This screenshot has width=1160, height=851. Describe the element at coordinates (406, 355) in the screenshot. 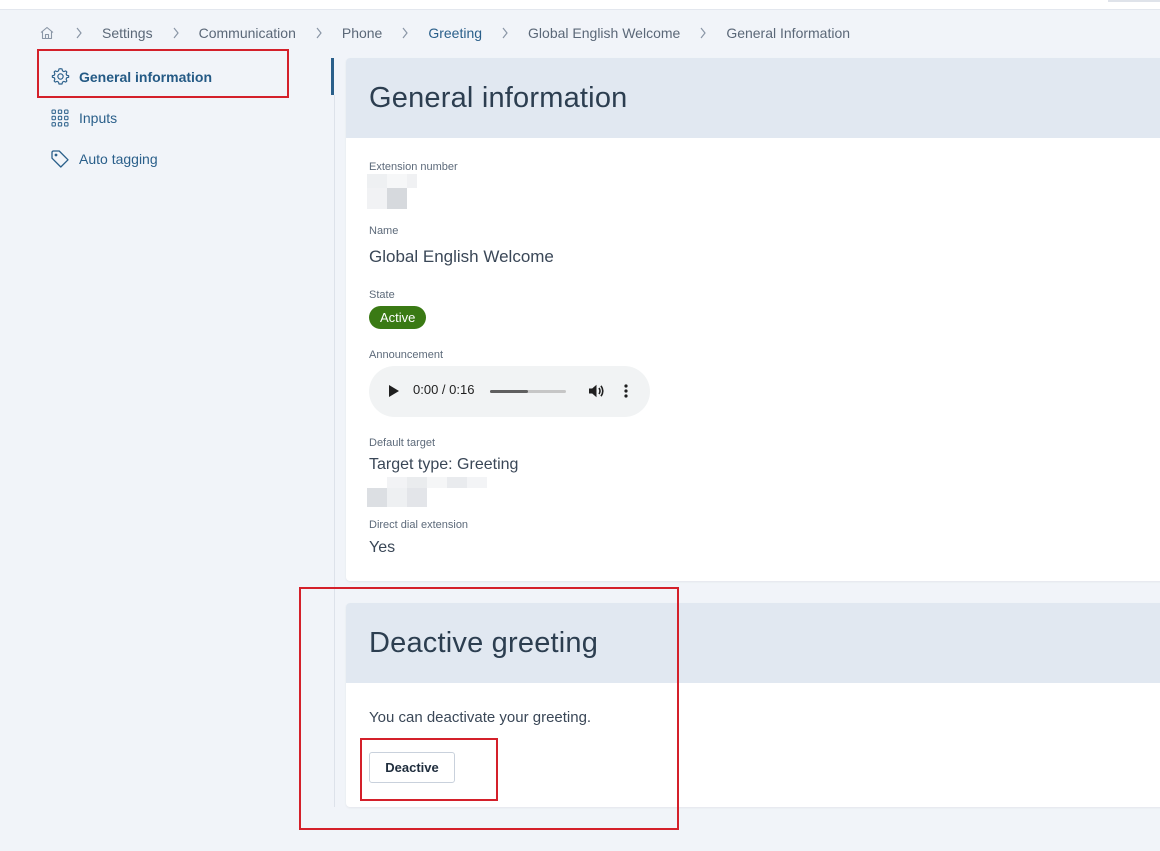

I see `announcement-label: Announcement` at that location.